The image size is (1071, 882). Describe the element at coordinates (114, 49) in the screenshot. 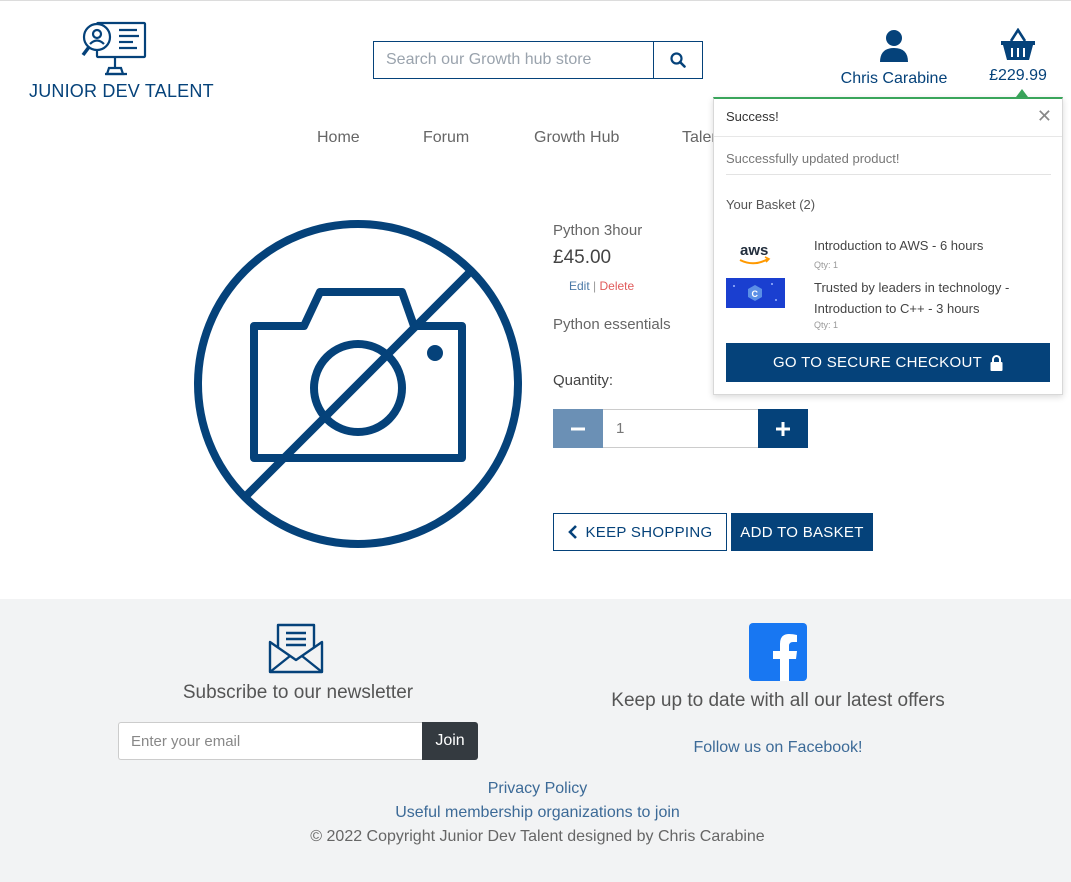

I see `logo-magnifier-icon` at that location.